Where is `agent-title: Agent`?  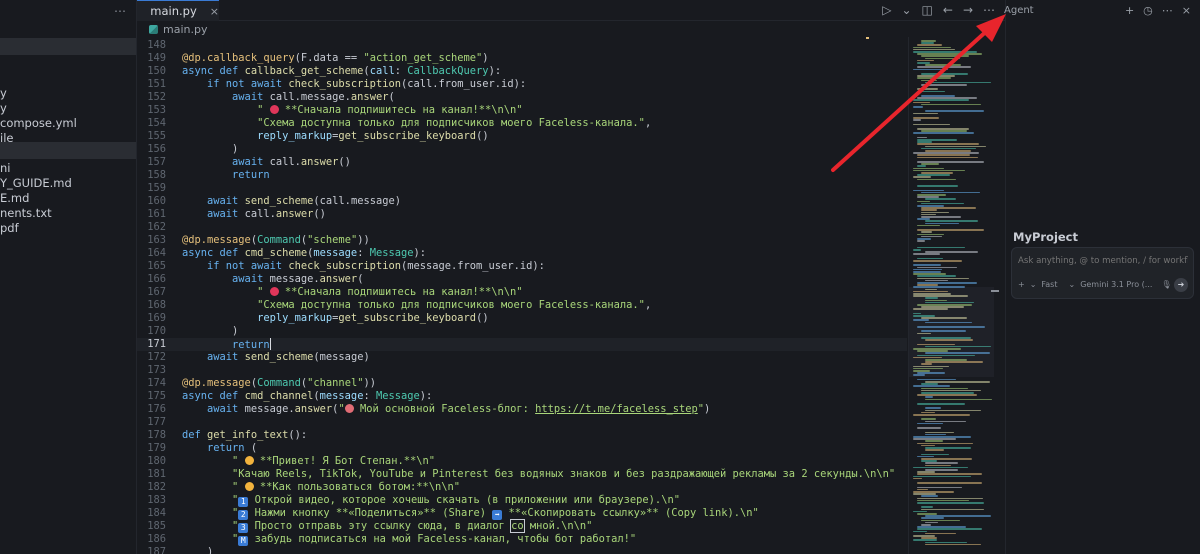
agent-title: Agent is located at coordinates (1019, 10).